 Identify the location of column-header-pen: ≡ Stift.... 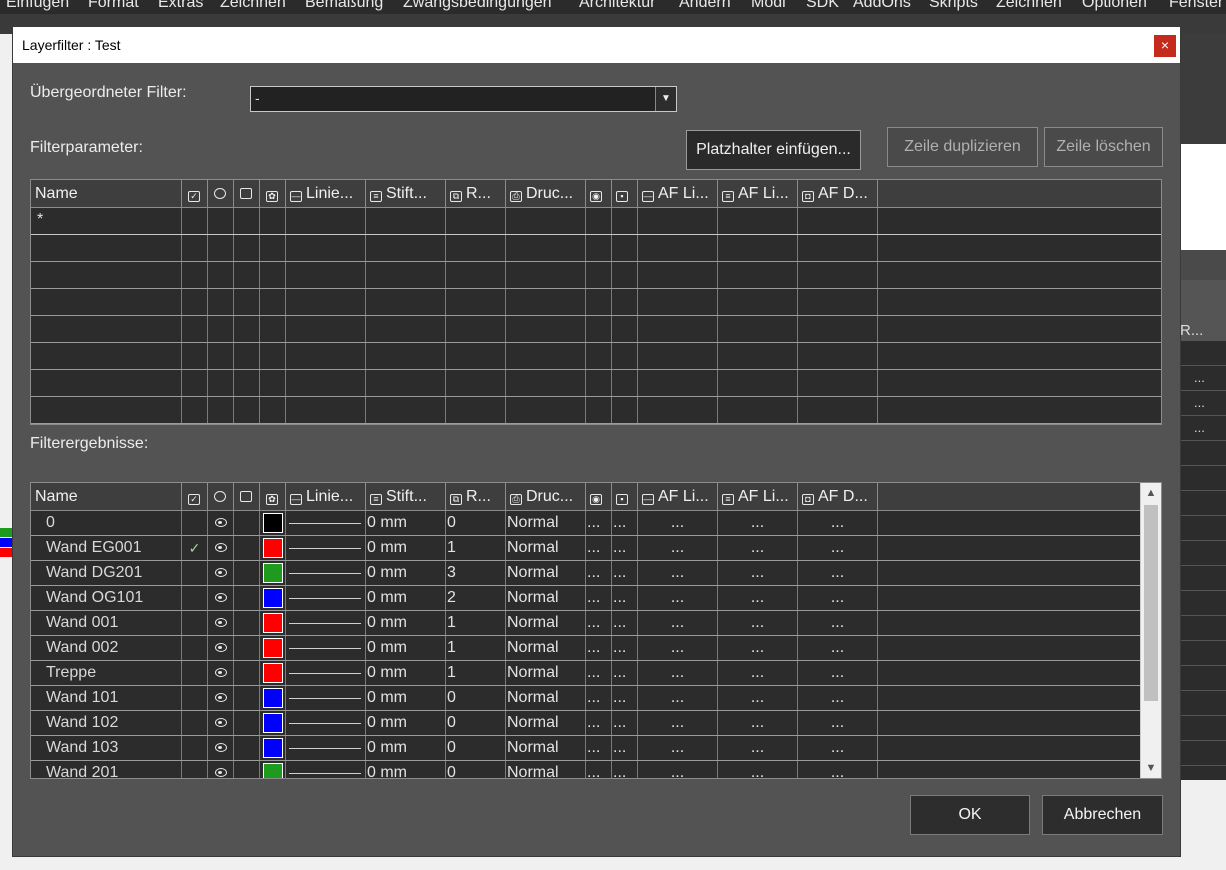
(406, 496).